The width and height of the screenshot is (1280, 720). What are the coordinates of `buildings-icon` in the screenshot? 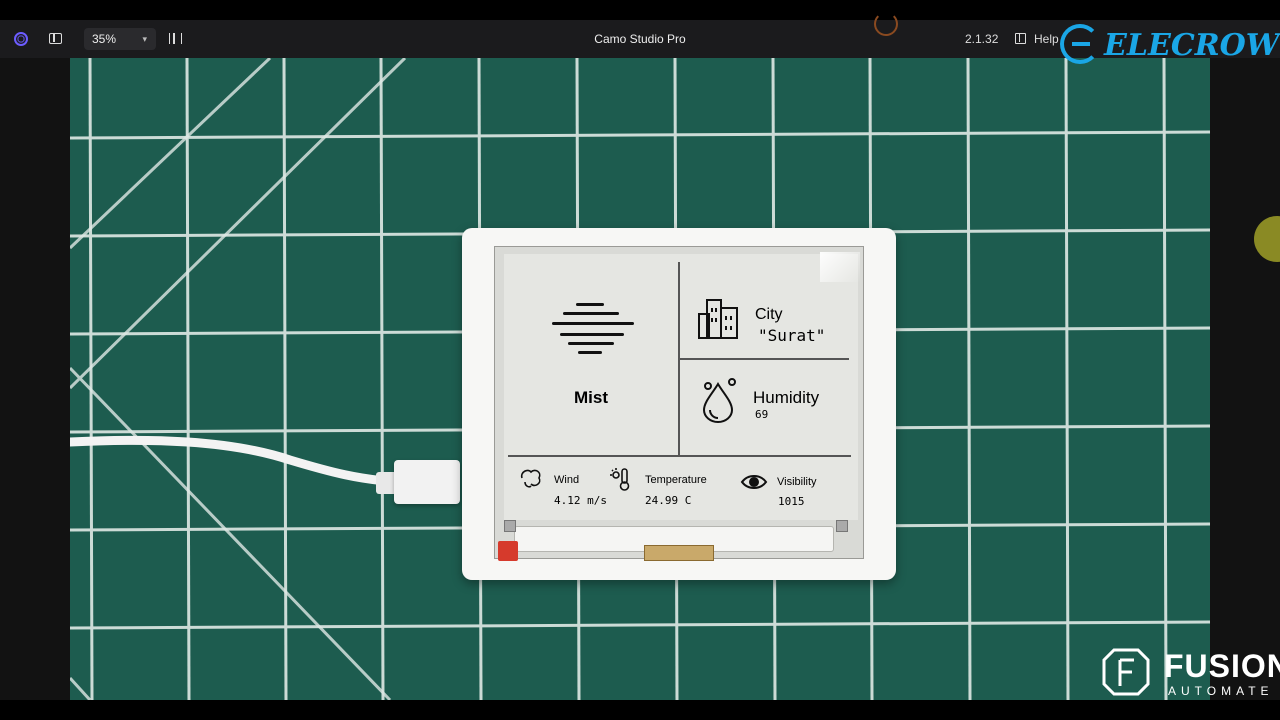 It's located at (718, 319).